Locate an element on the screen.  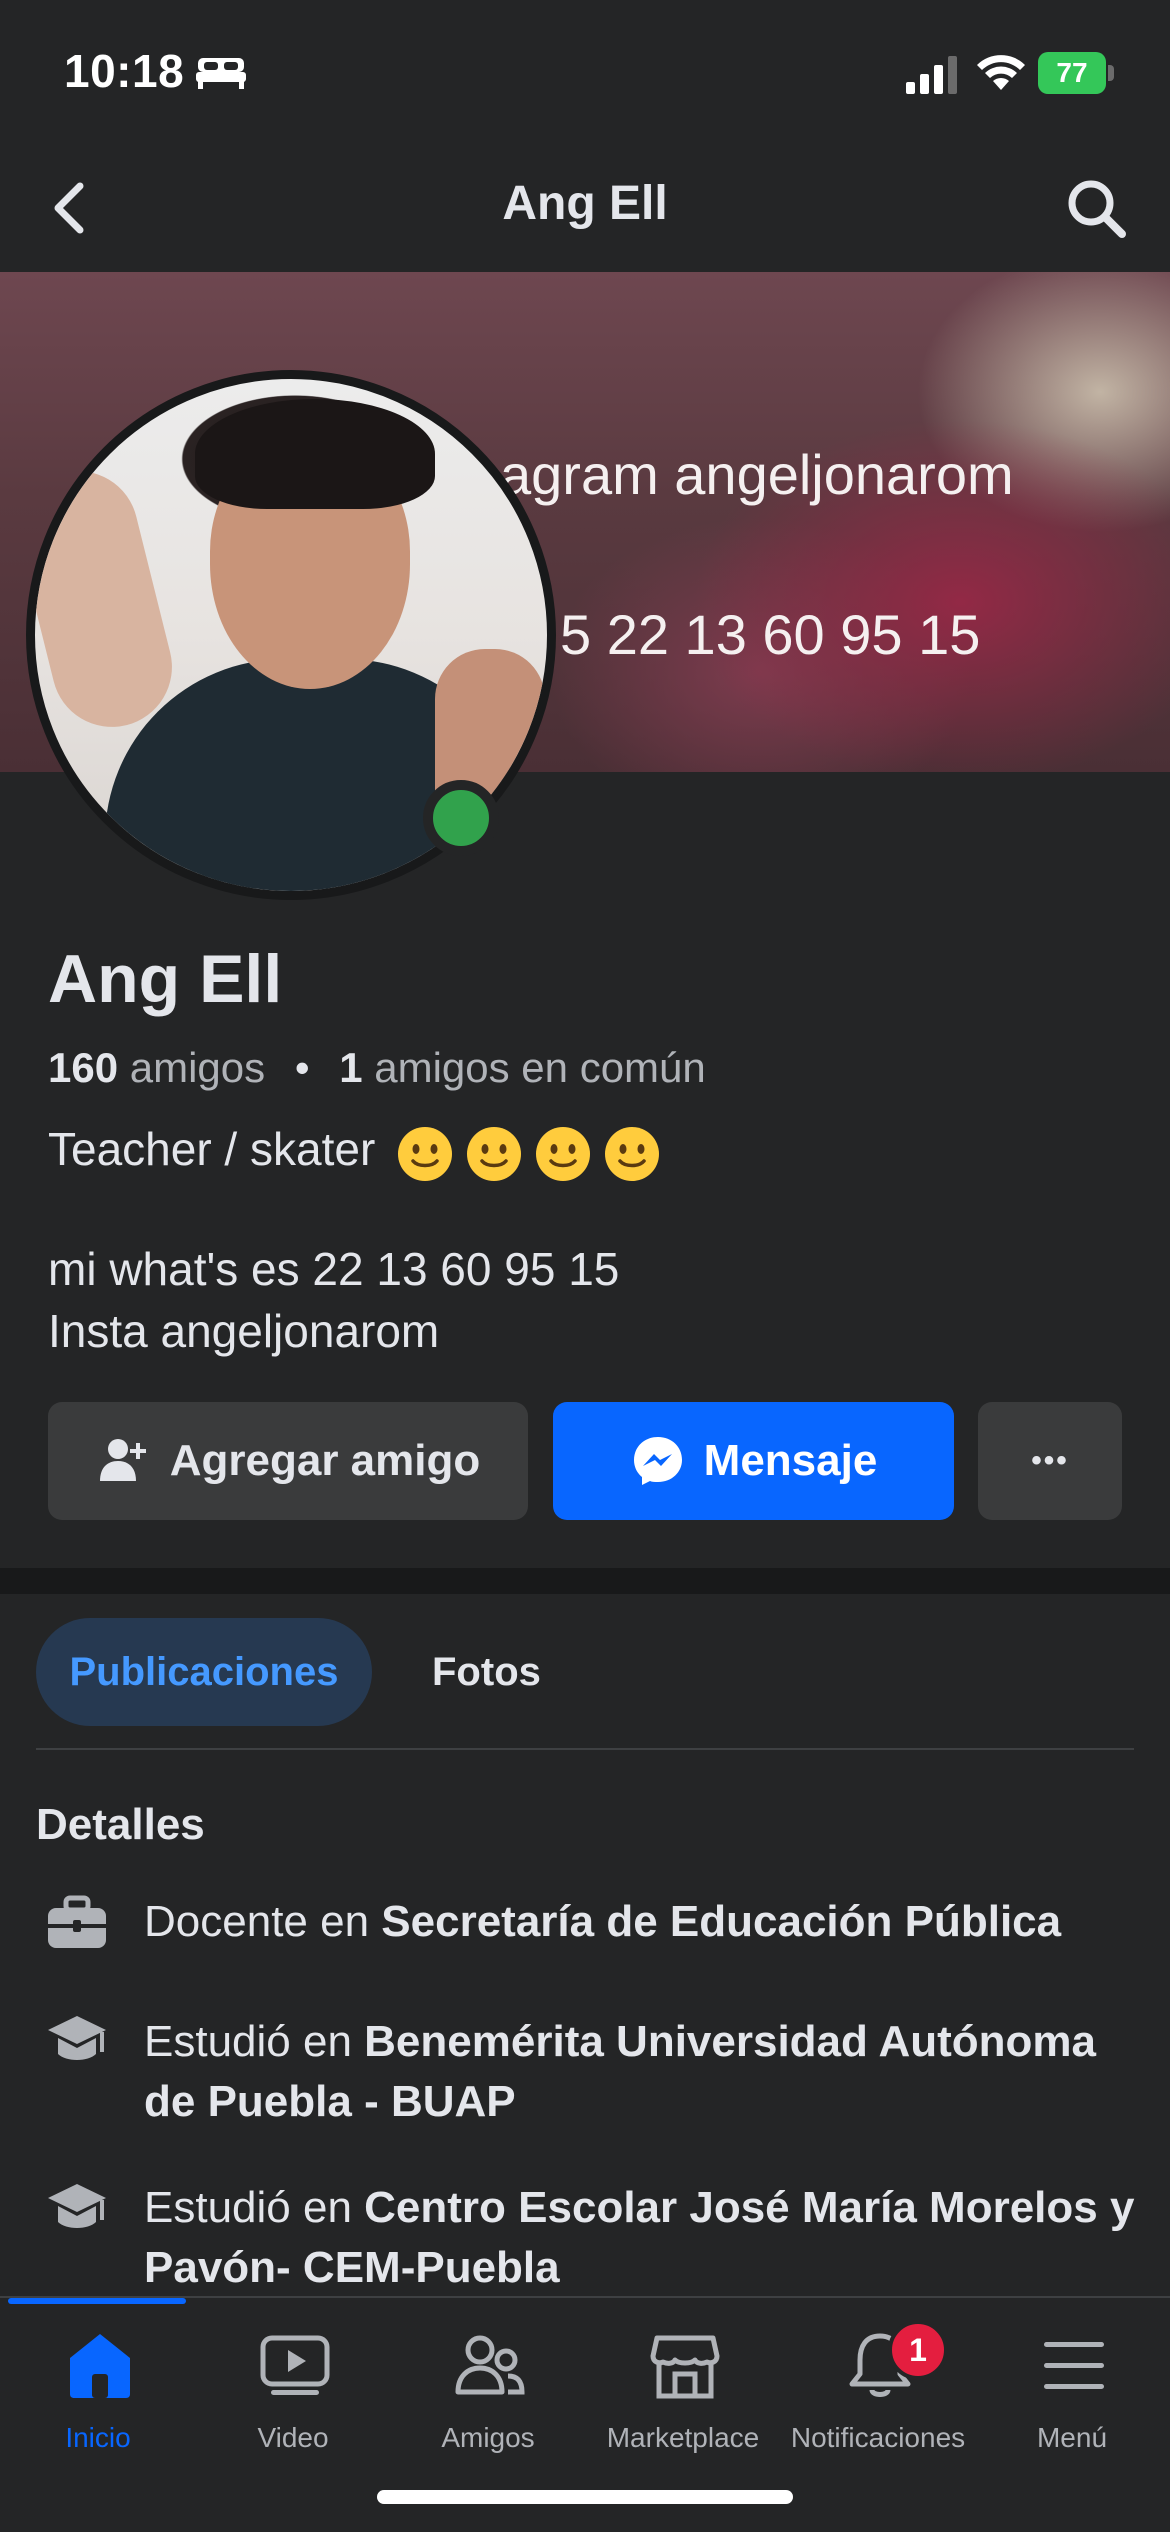
add-friend-label: Agregar amigo is located at coordinates (325, 1460).